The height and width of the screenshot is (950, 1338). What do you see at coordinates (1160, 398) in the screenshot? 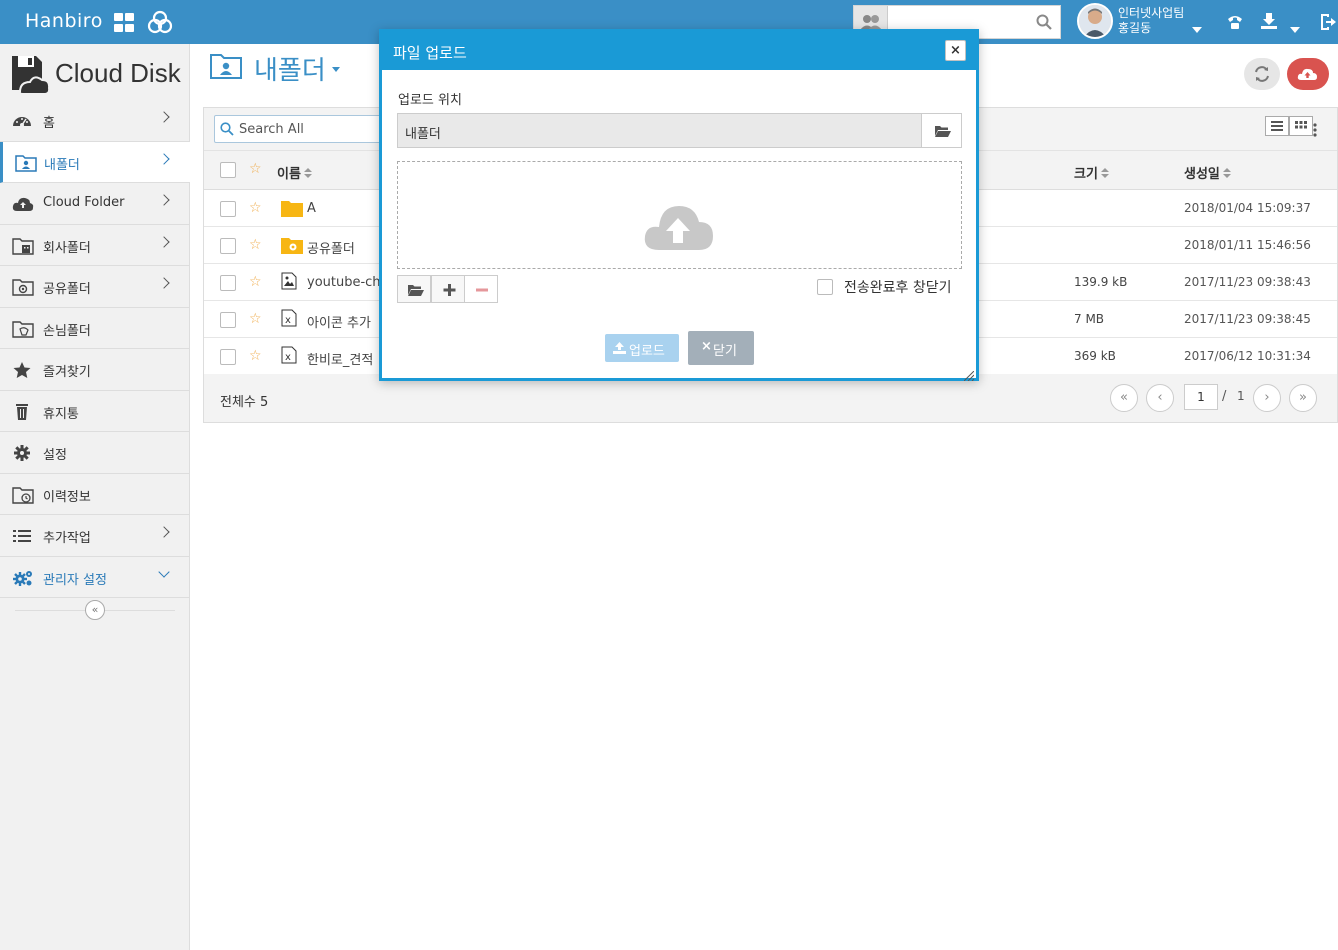
I see `prev-page-button: ‹` at bounding box center [1160, 398].